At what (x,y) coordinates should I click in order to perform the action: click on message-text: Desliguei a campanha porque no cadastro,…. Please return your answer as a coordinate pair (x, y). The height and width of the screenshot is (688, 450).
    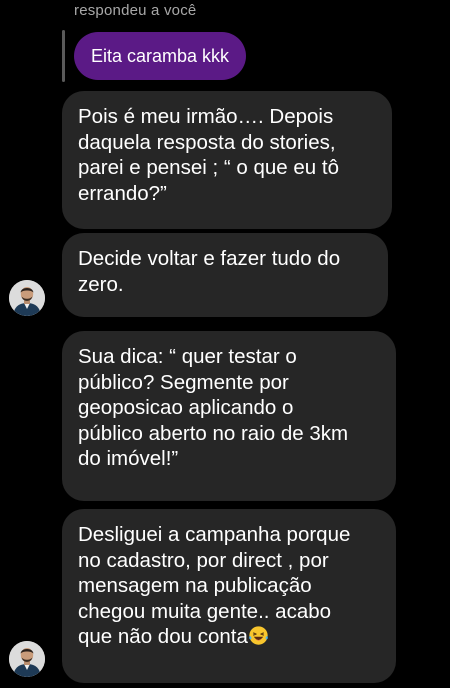
    Looking at the image, I should click on (214, 585).